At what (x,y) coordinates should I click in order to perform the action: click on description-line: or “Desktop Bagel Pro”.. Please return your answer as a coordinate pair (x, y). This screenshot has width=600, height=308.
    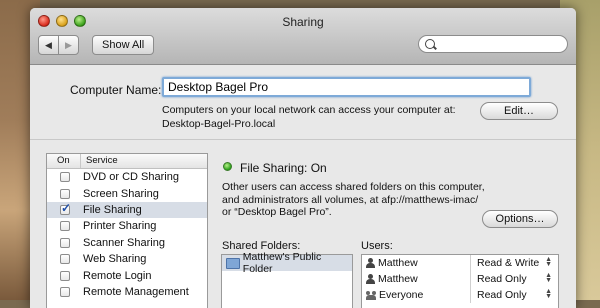
    Looking at the image, I should click on (277, 212).